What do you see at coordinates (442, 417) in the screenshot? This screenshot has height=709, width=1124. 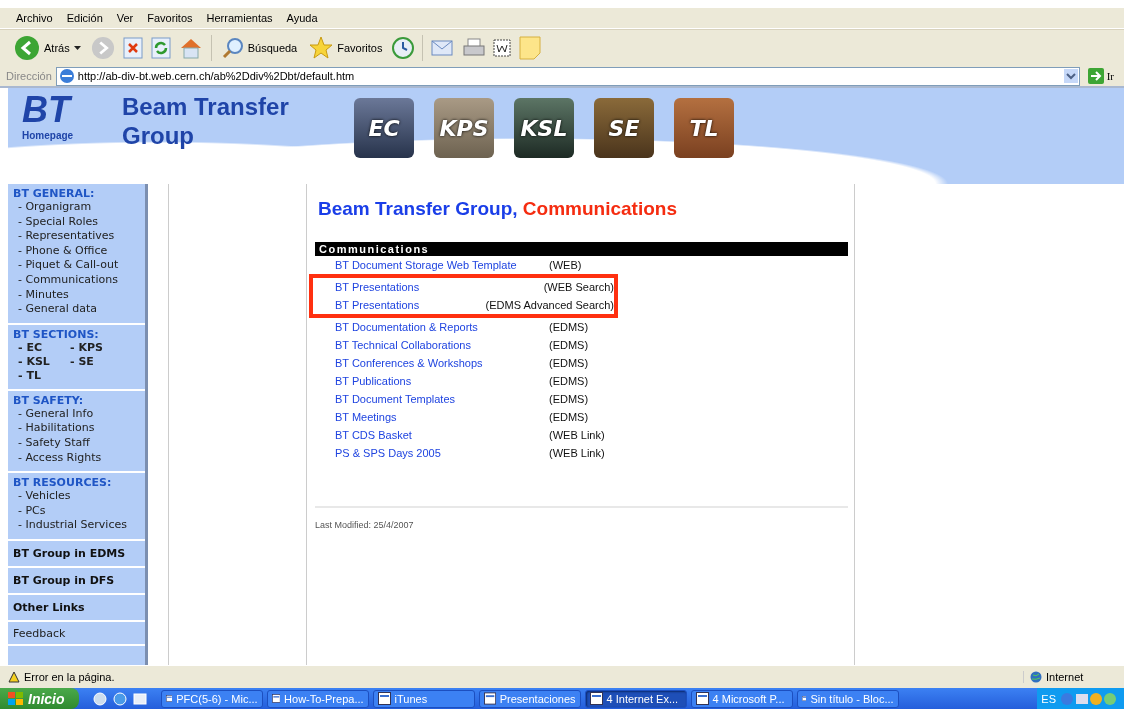 I see `document-link: BT Meetings` at bounding box center [442, 417].